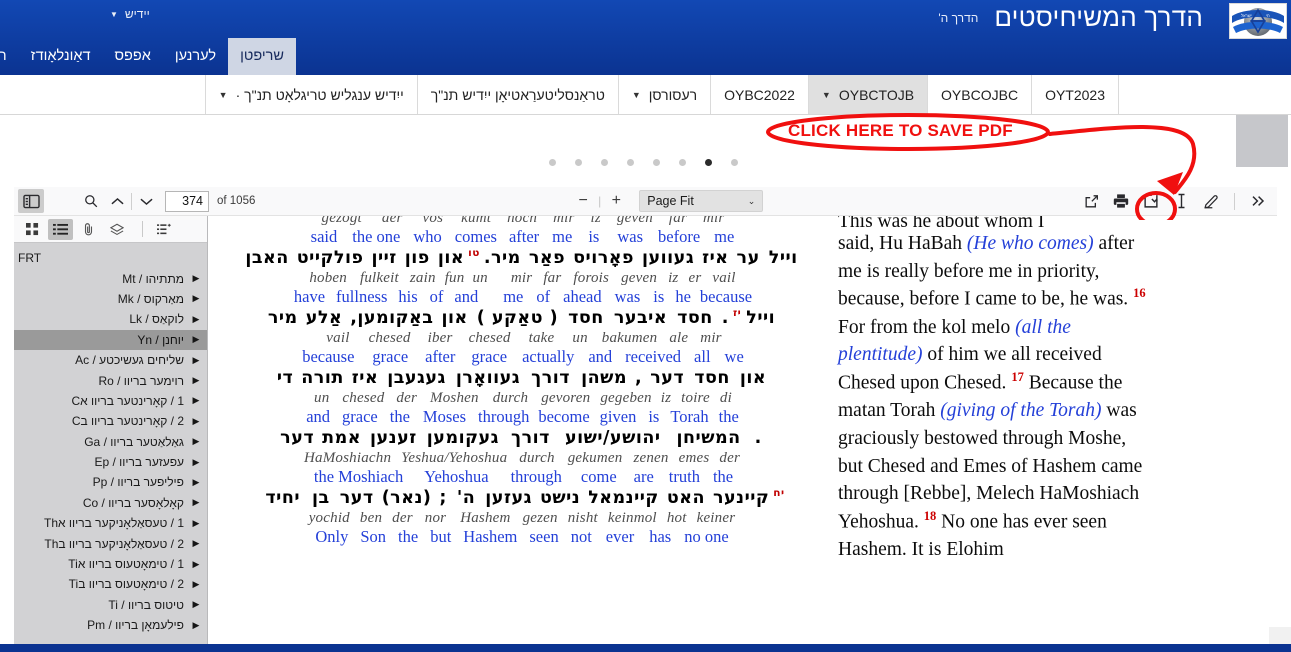  I want to click on tab-label: · ייִדיש ענגליש טריגלאָט תנ"ך, so click(319, 94).